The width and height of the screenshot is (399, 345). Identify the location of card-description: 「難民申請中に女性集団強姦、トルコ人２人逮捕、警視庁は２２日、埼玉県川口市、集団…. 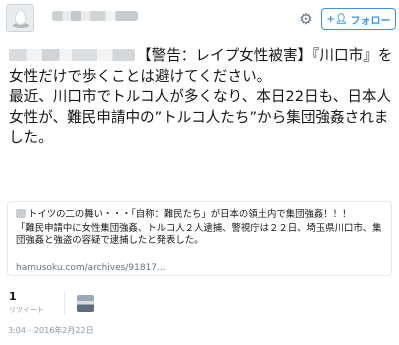
(199, 234).